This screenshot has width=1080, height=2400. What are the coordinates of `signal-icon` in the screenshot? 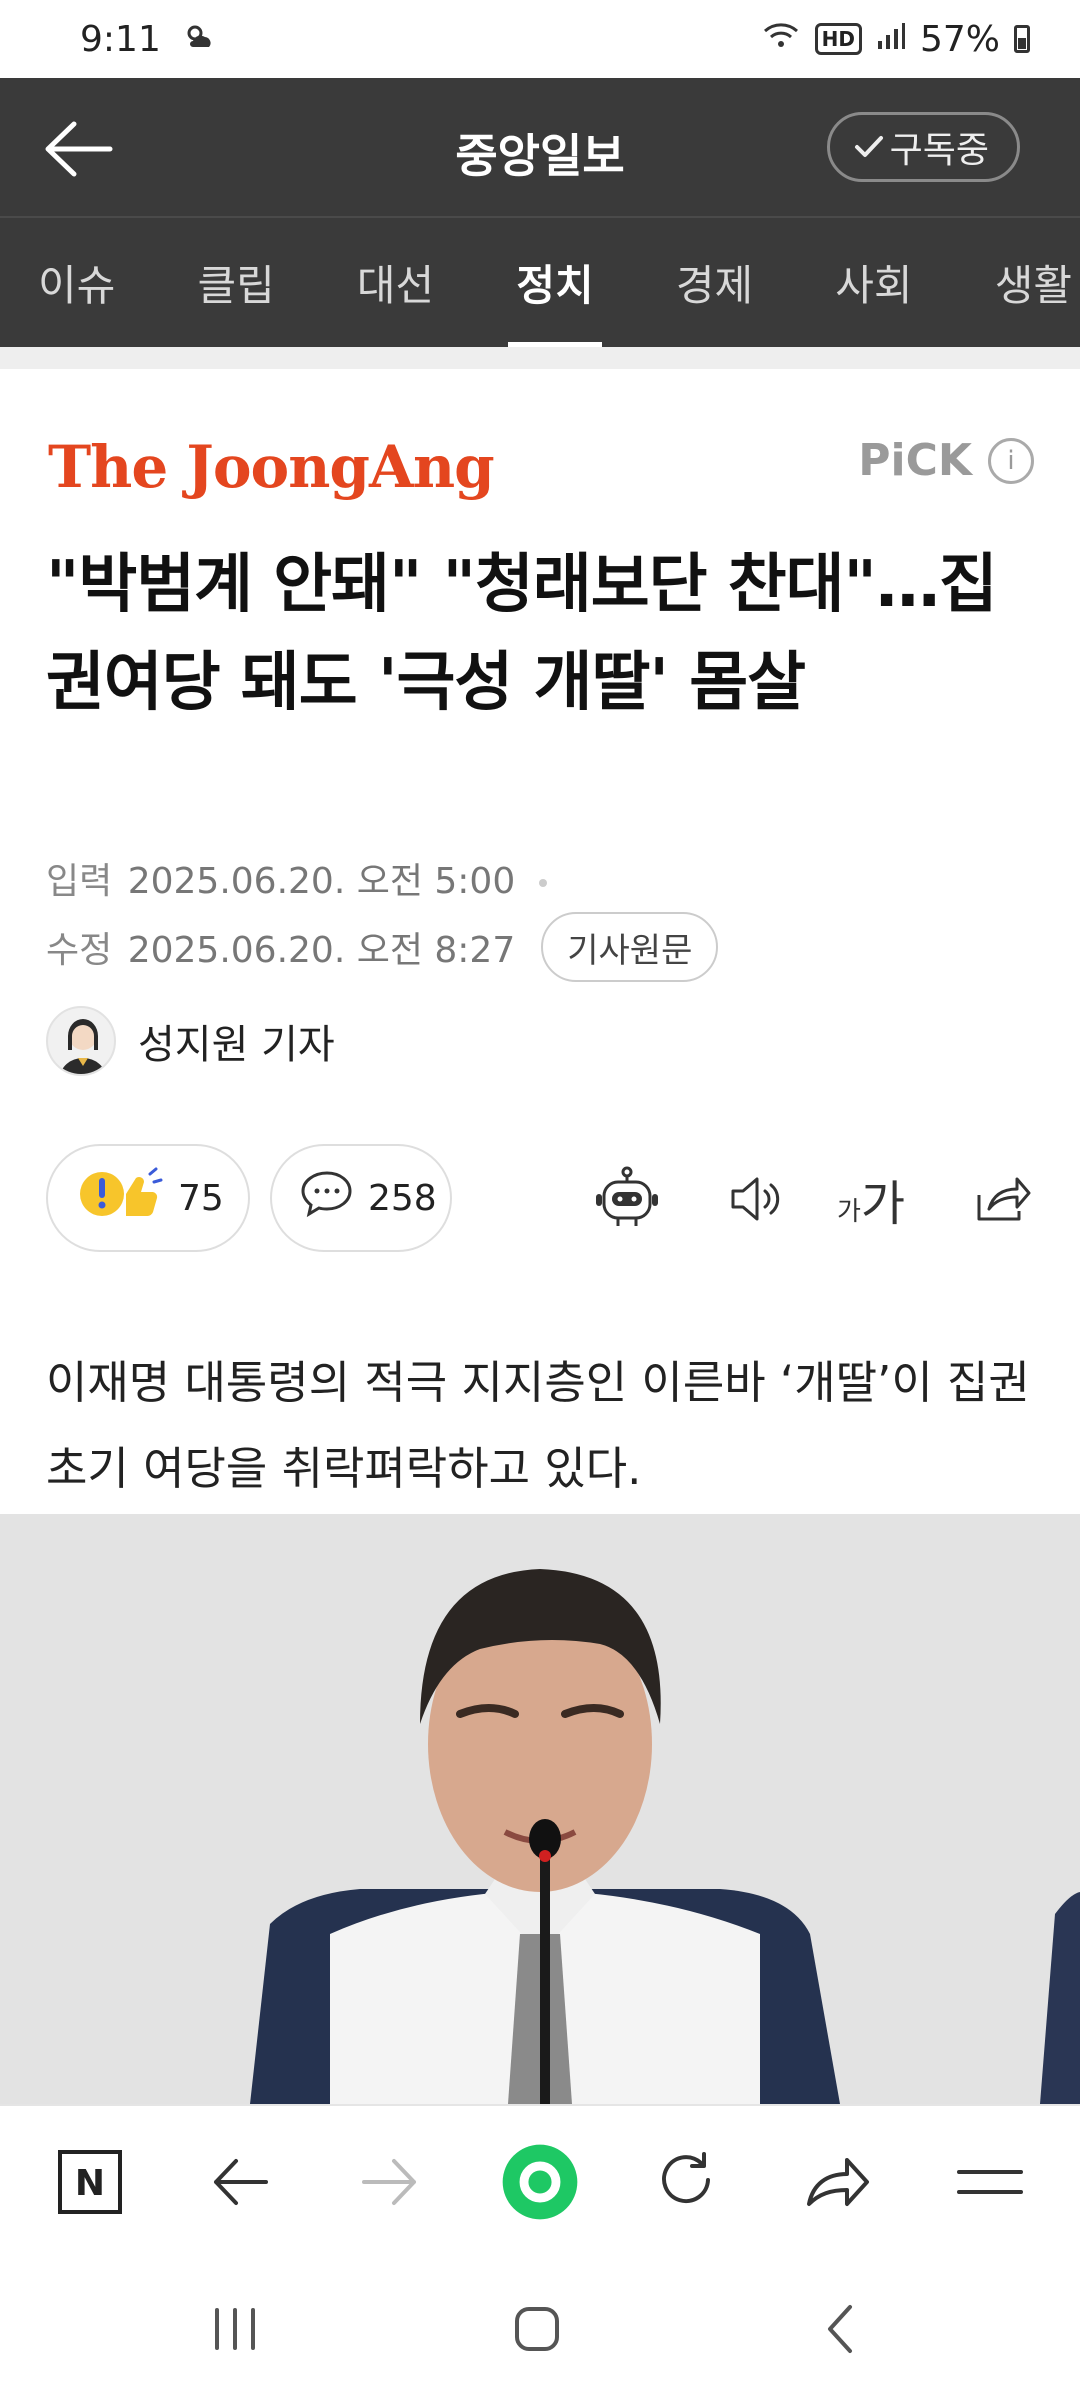 It's located at (891, 39).